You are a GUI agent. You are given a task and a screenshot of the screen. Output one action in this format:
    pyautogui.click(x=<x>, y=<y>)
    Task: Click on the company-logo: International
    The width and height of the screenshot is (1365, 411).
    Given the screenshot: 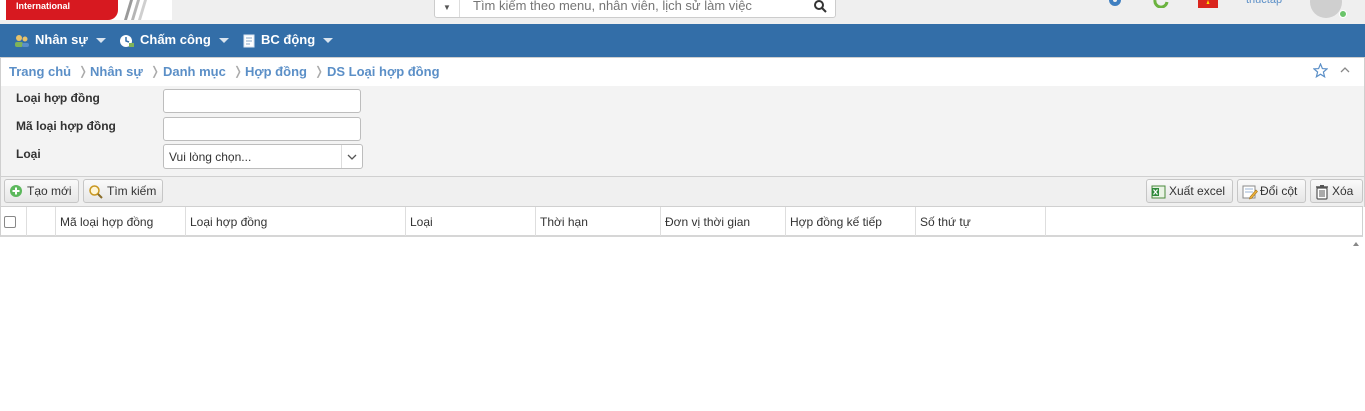 What is the action you would take?
    pyautogui.click(x=86, y=10)
    